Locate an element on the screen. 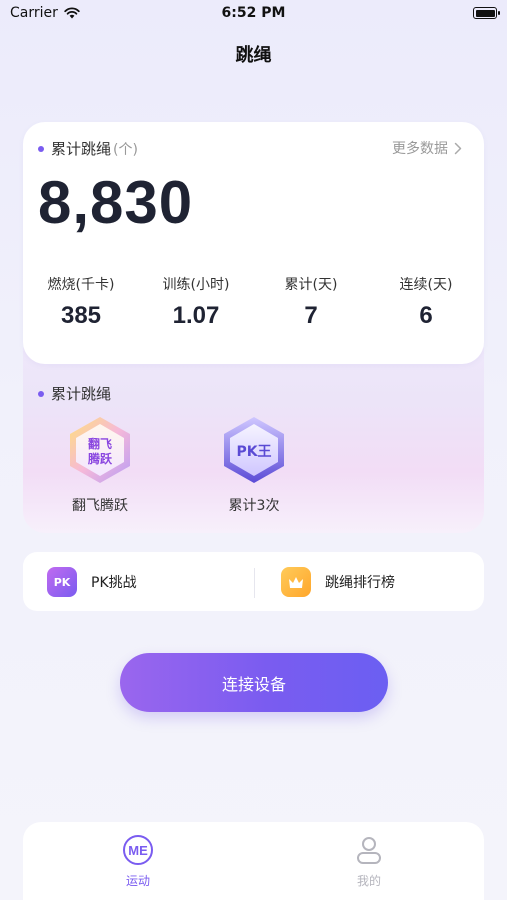  crown-icon is located at coordinates (296, 582).